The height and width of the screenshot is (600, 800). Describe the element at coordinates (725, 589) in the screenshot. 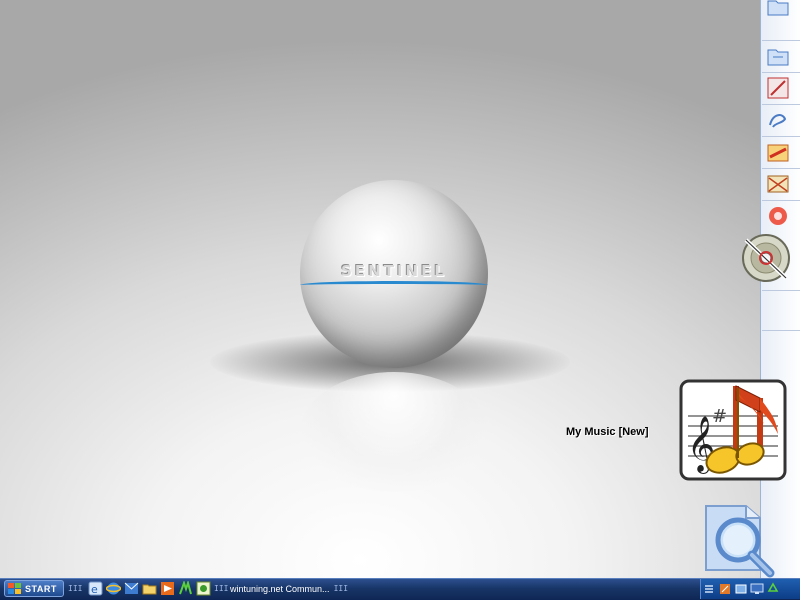

I see `network-icon` at that location.